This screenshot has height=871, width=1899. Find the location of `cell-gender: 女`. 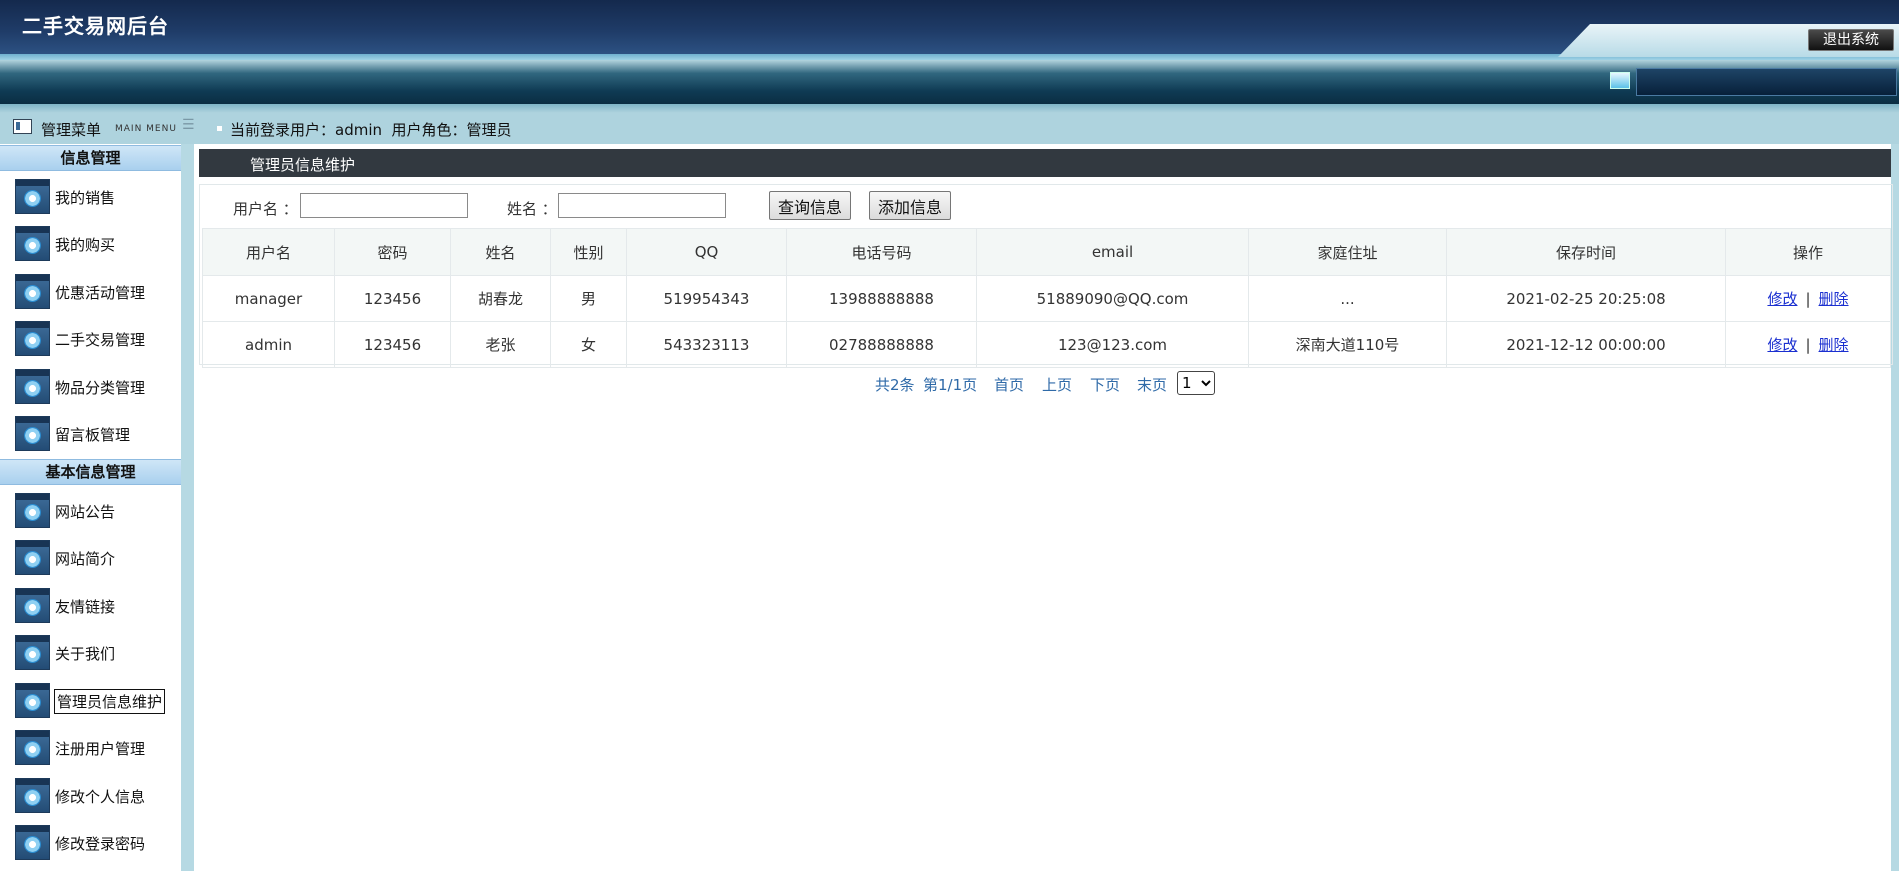

cell-gender: 女 is located at coordinates (588, 344).